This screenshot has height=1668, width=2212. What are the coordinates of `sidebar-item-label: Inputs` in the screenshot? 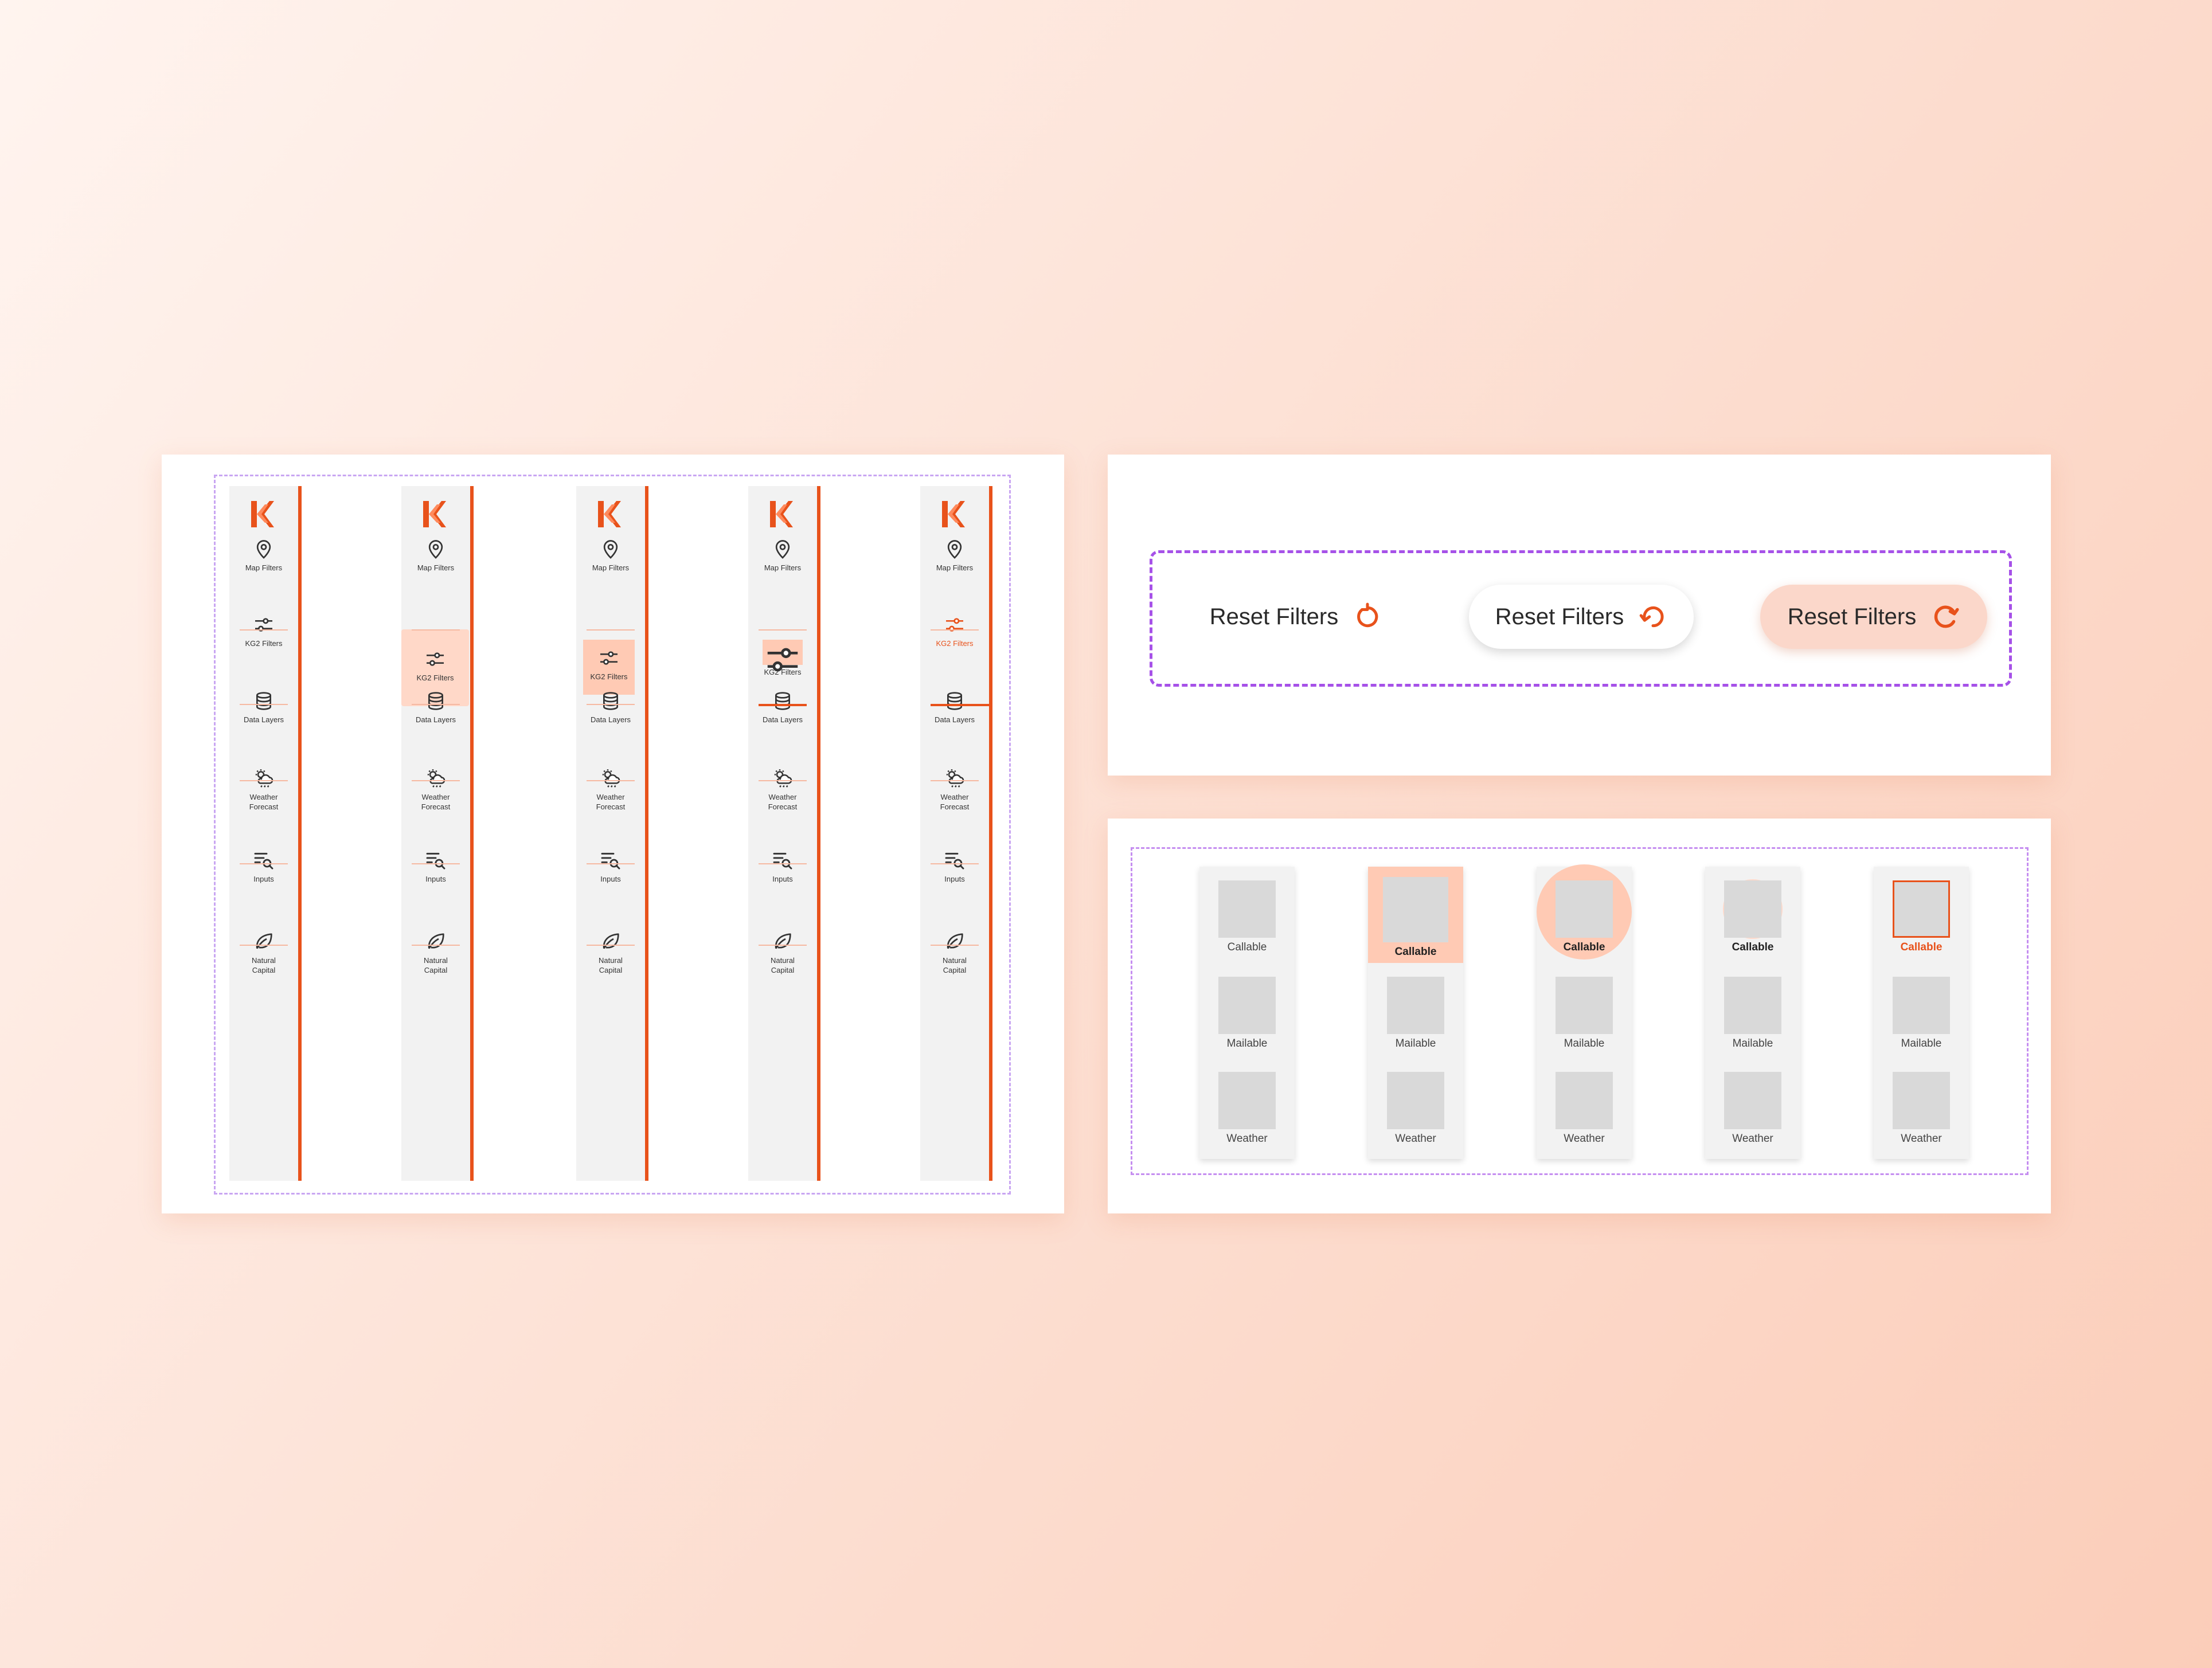 It's located at (954, 879).